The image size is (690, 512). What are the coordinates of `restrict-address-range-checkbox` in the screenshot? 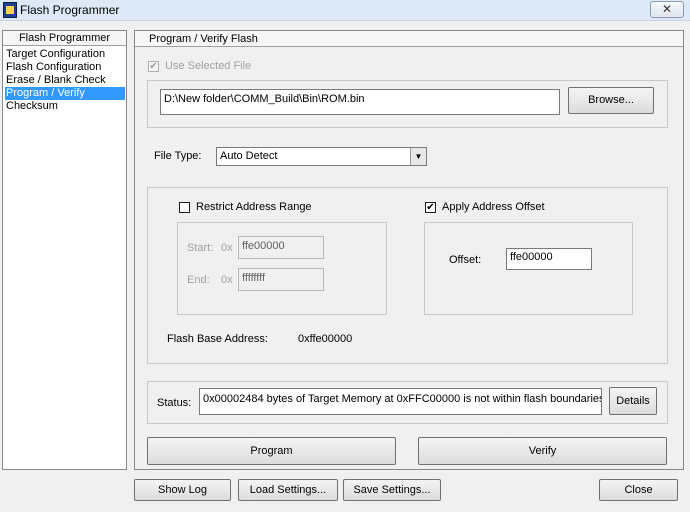 It's located at (184, 207).